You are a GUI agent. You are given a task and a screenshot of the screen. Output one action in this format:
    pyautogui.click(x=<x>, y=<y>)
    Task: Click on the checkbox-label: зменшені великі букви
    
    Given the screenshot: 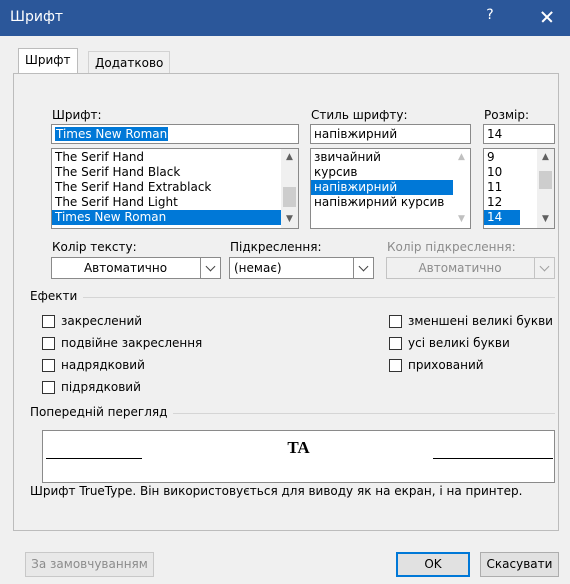 What is the action you would take?
    pyautogui.click(x=480, y=321)
    